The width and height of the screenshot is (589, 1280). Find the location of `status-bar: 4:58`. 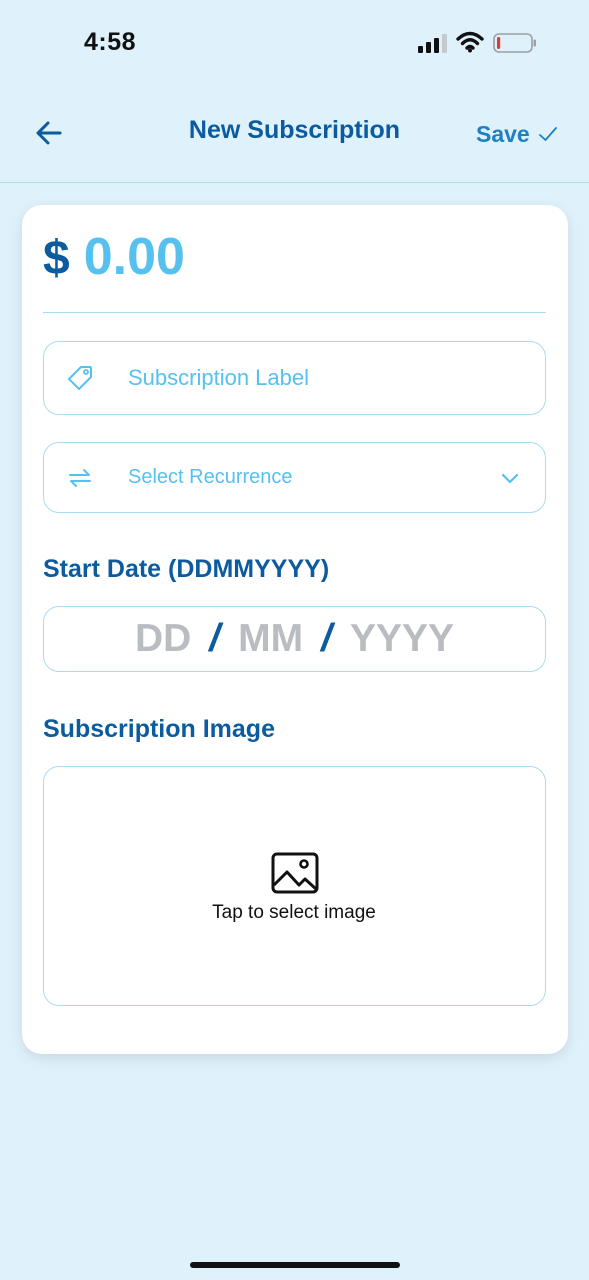

status-bar: 4:58 is located at coordinates (294, 45).